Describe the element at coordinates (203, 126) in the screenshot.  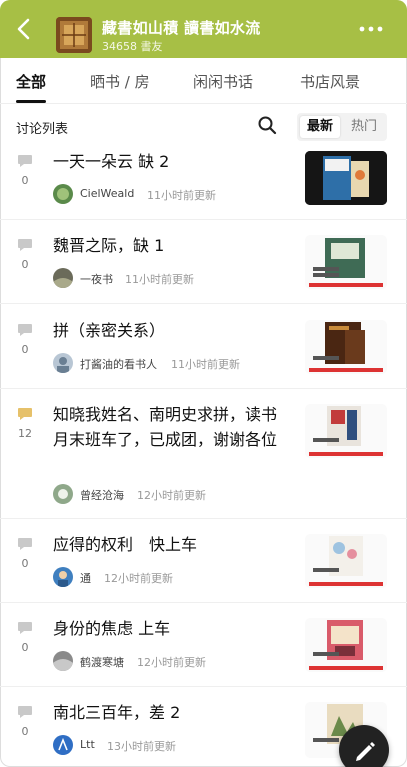
I see `list-toolbar: 讨论列表 最新 热门` at that location.